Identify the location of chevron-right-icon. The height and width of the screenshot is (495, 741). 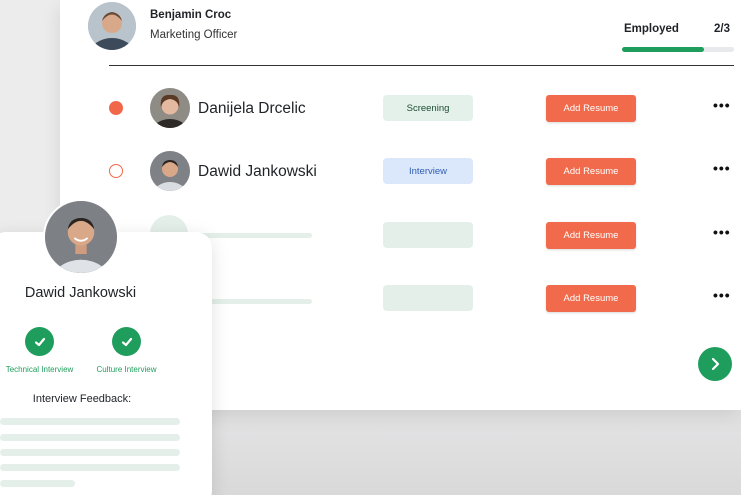
(715, 364).